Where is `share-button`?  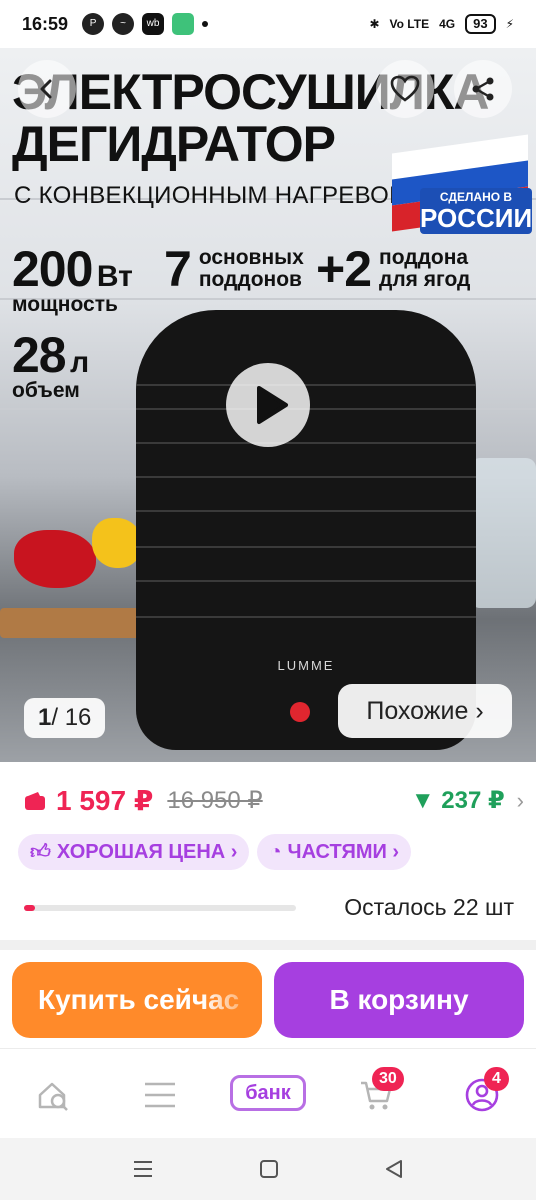
share-button is located at coordinates (483, 89).